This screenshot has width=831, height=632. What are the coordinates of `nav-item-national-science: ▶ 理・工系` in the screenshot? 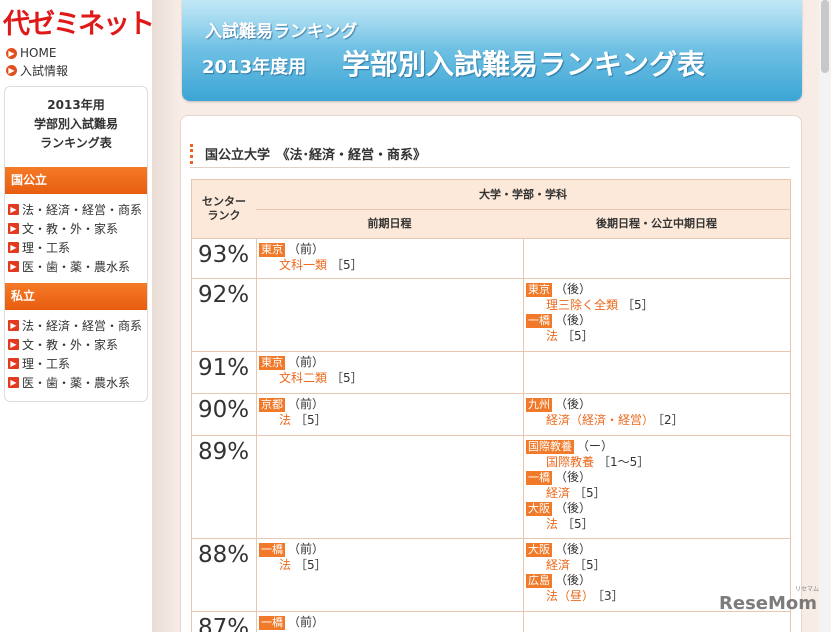 It's located at (77, 247).